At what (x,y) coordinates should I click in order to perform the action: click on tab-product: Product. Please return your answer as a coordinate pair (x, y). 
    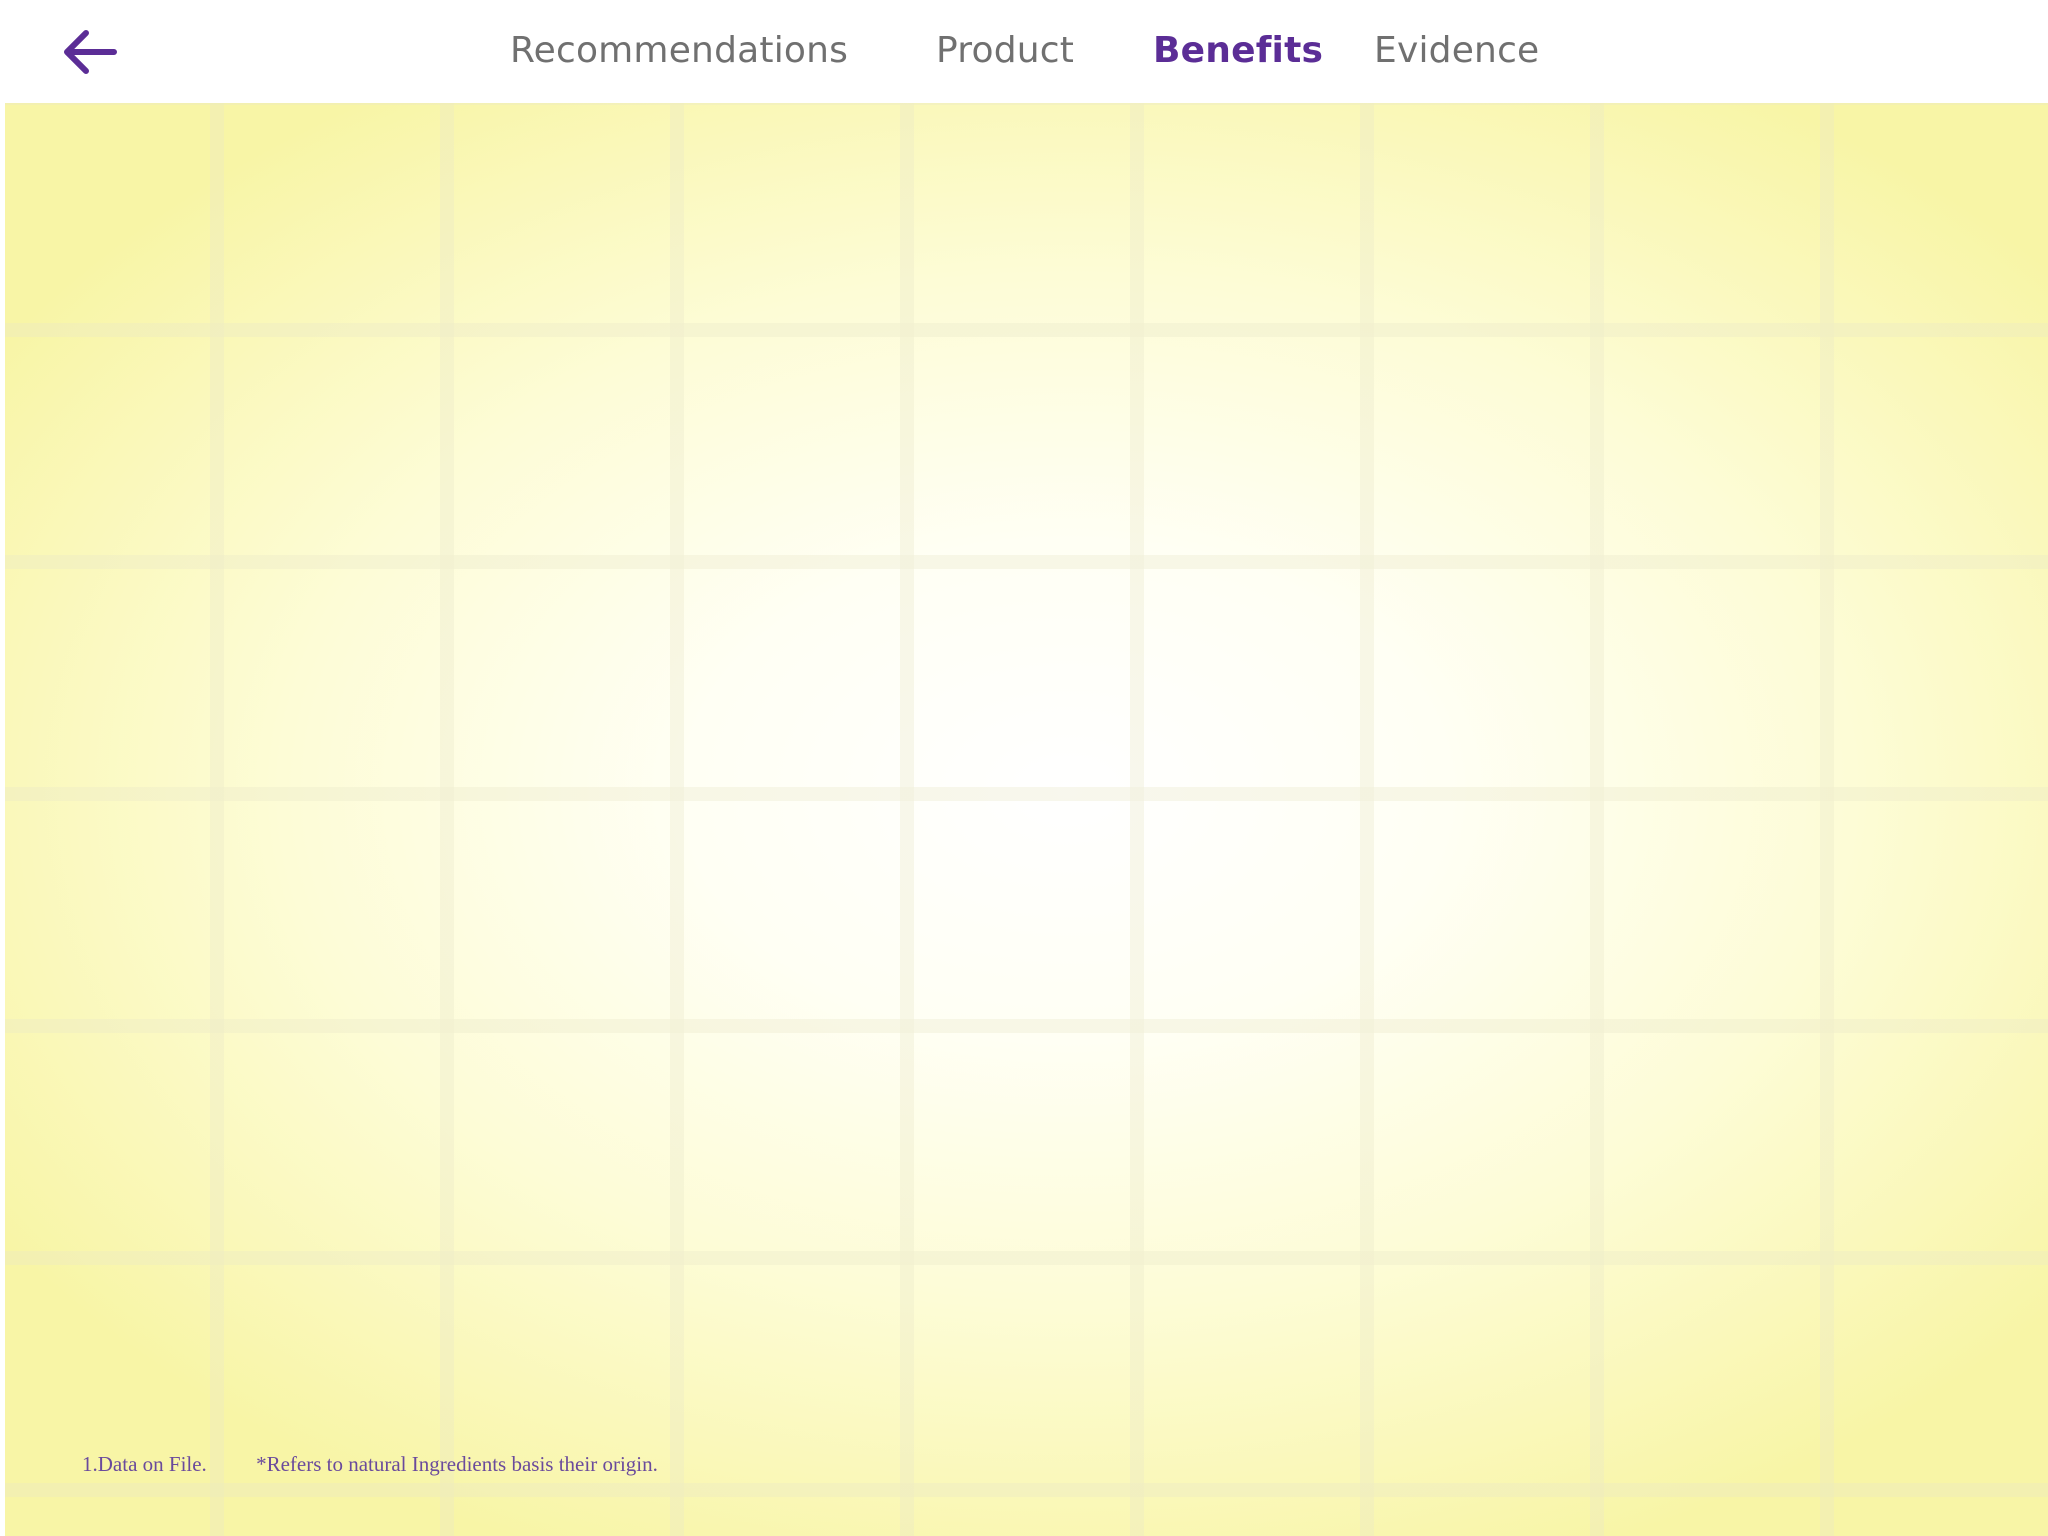
    Looking at the image, I should click on (1005, 51).